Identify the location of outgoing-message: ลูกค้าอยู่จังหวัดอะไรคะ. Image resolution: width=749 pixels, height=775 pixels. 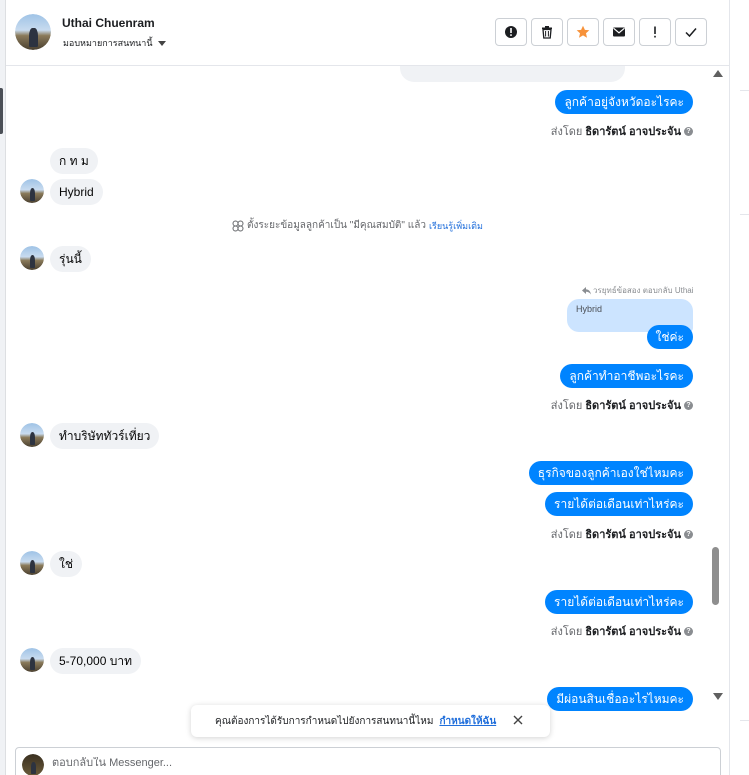
(624, 102).